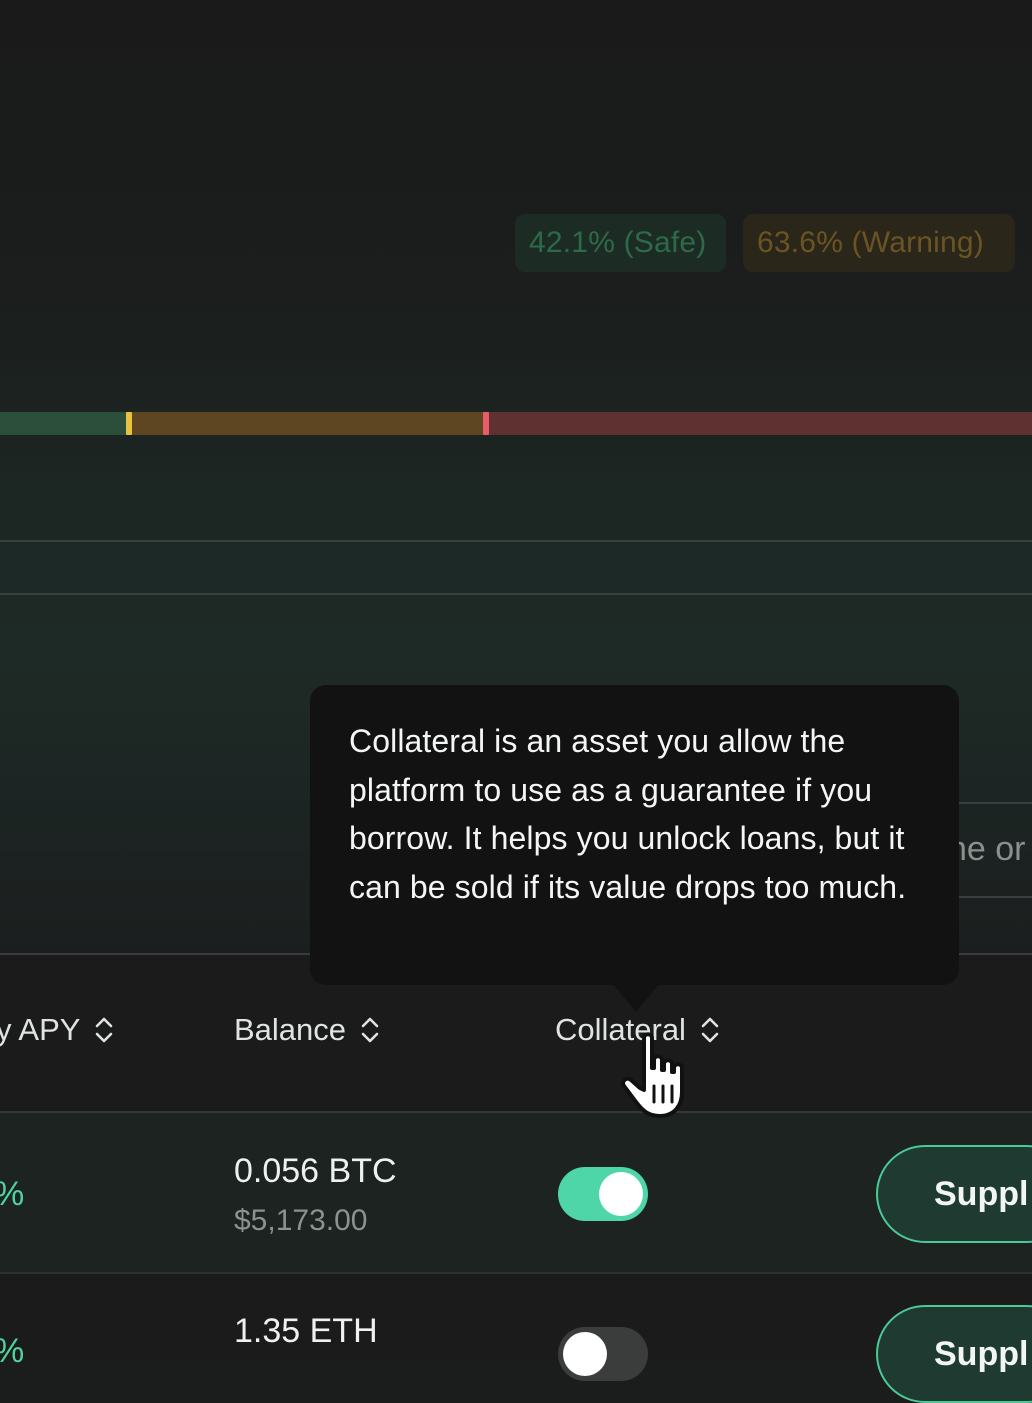 The width and height of the screenshot is (1032, 1403). What do you see at coordinates (305, 423) in the screenshot?
I see `risk-bar-warning-segment` at bounding box center [305, 423].